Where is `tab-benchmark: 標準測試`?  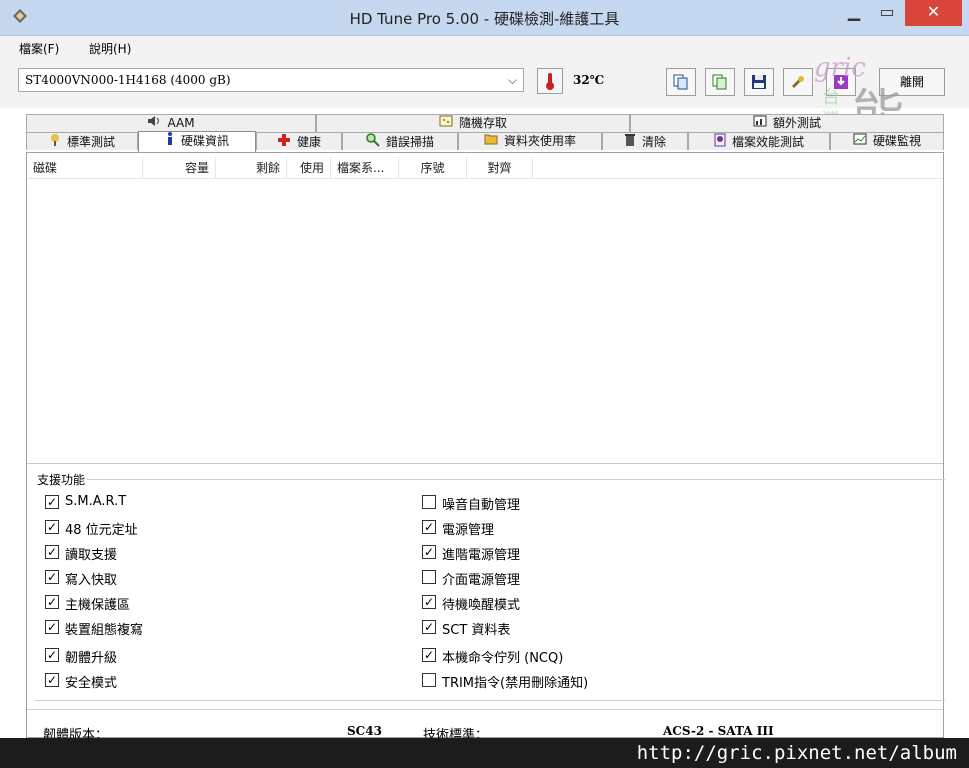 tab-benchmark: 標準測試 is located at coordinates (82, 141).